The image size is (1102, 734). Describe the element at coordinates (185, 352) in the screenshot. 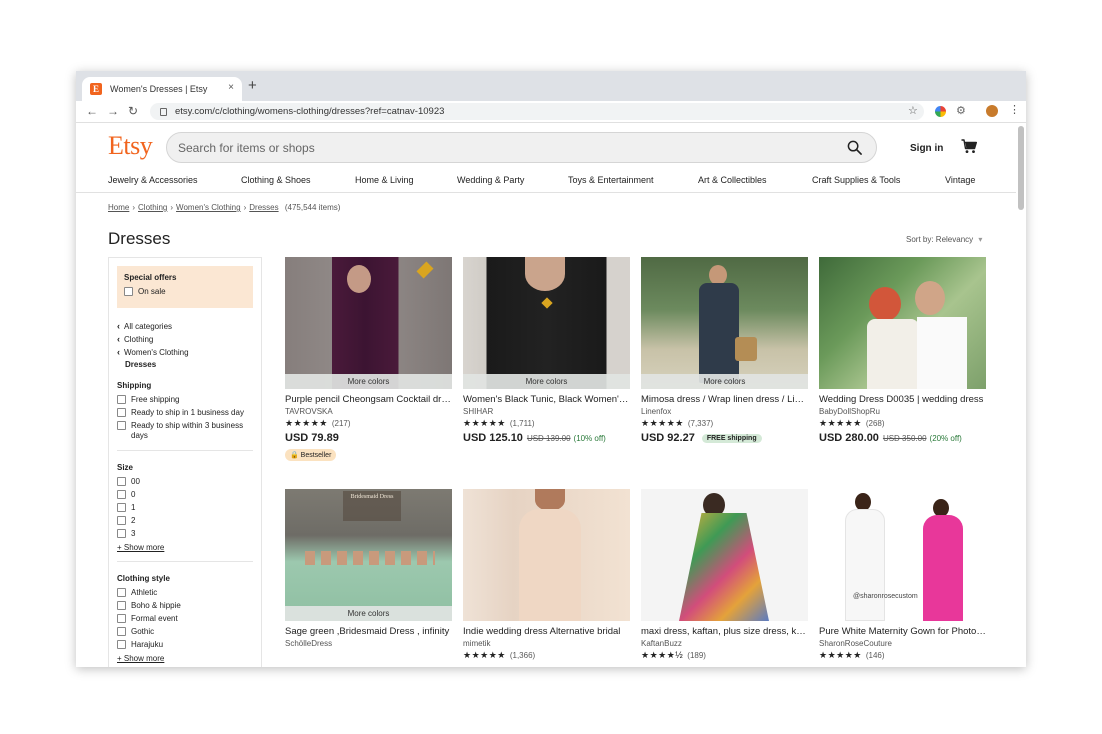

I see `category-womens-clothing: ‹ Women's Clothing` at that location.